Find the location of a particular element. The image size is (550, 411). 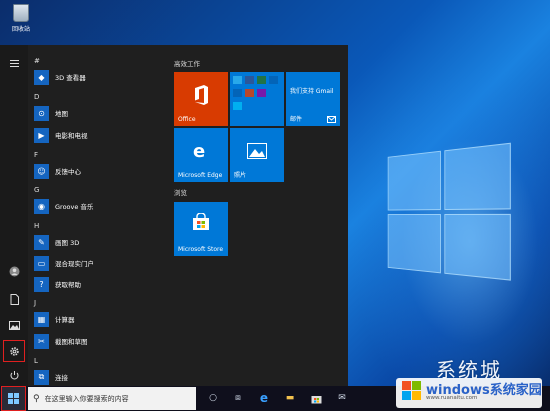

pictures-icon is located at coordinates (14, 325).